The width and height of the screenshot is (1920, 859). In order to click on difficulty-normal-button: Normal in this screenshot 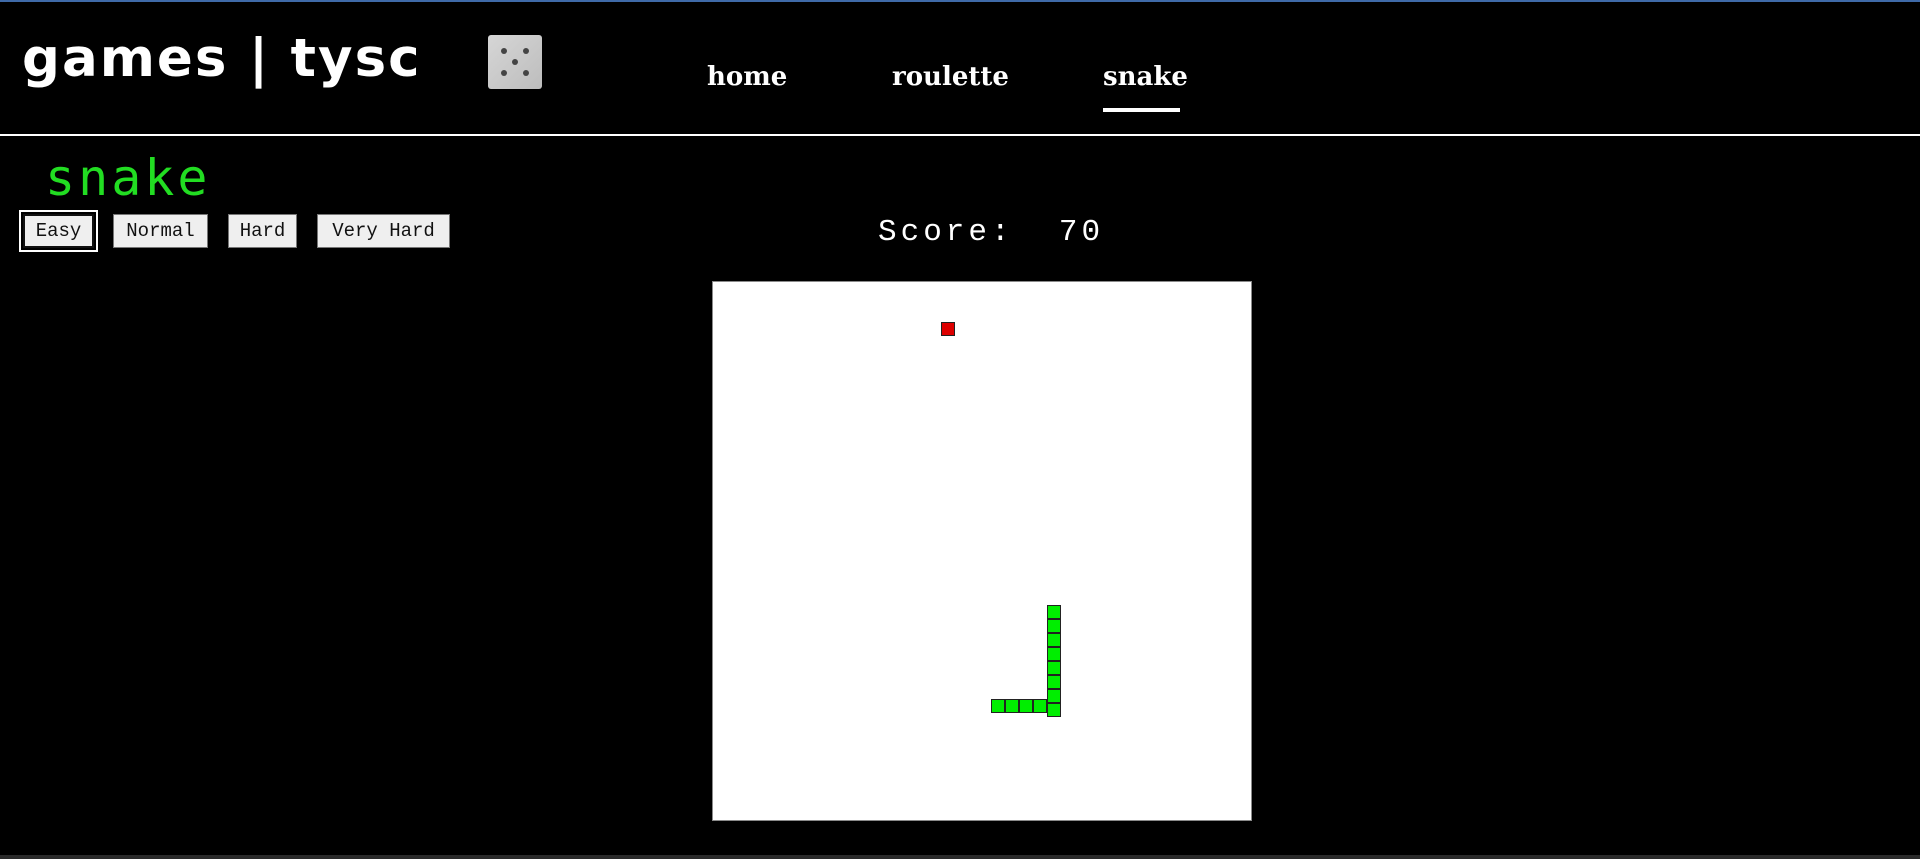, I will do `click(160, 231)`.